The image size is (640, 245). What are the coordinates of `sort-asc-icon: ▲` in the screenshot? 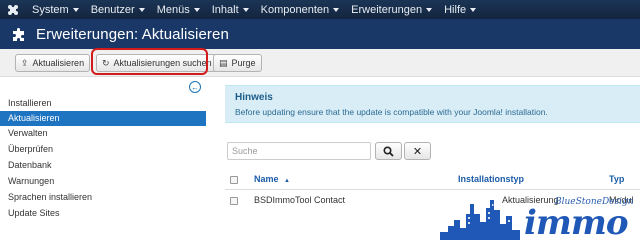 It's located at (287, 181).